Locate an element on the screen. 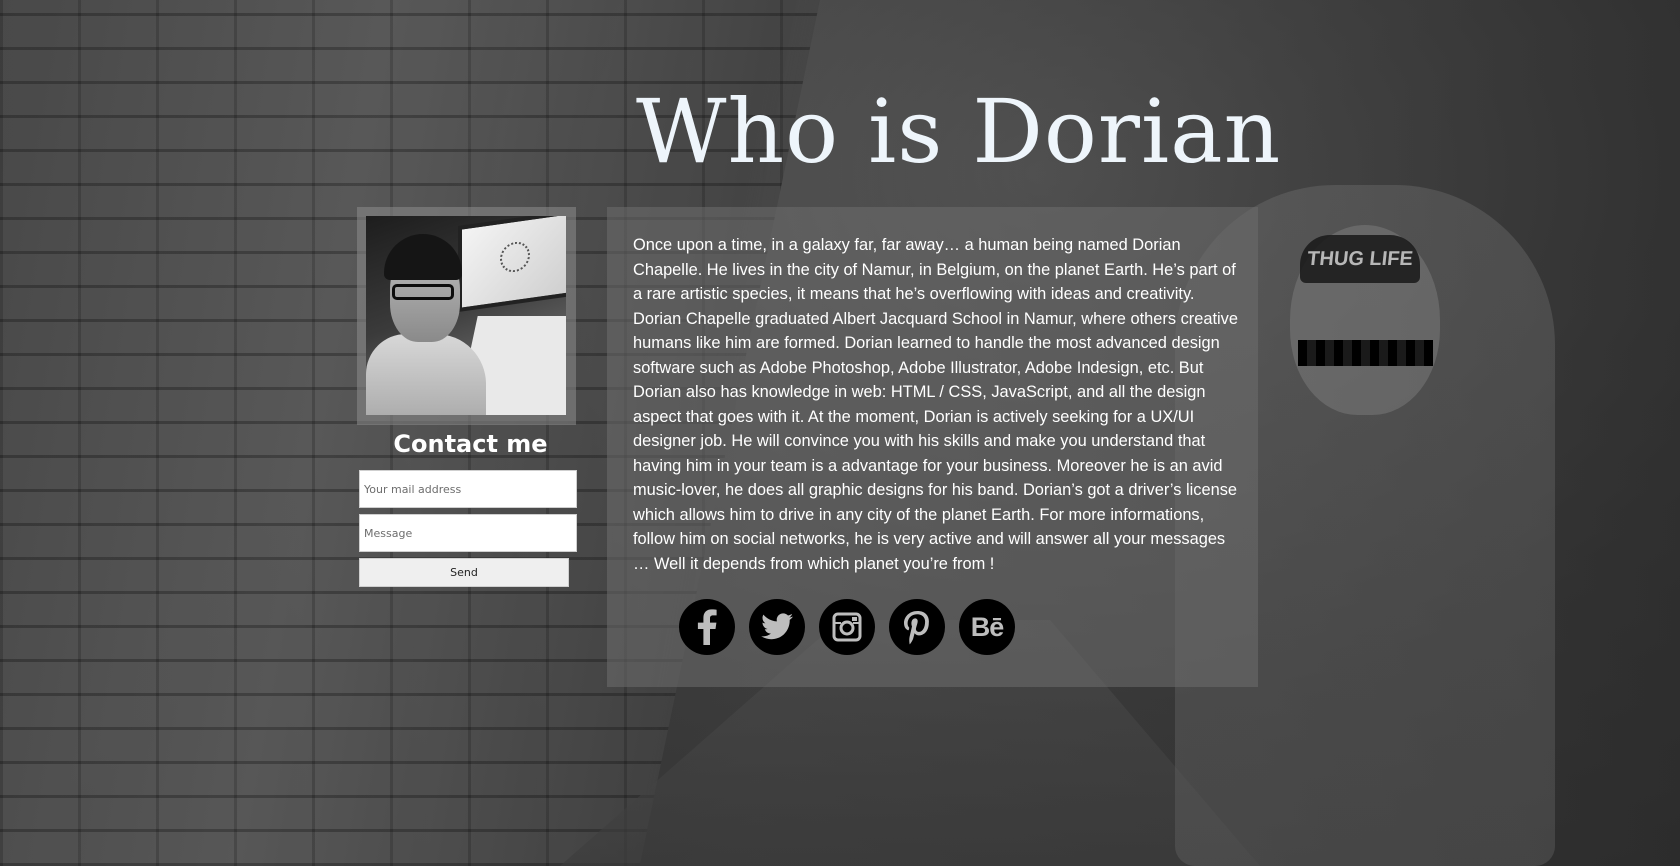 The height and width of the screenshot is (866, 1680). portrait-shirt is located at coordinates (426, 374).